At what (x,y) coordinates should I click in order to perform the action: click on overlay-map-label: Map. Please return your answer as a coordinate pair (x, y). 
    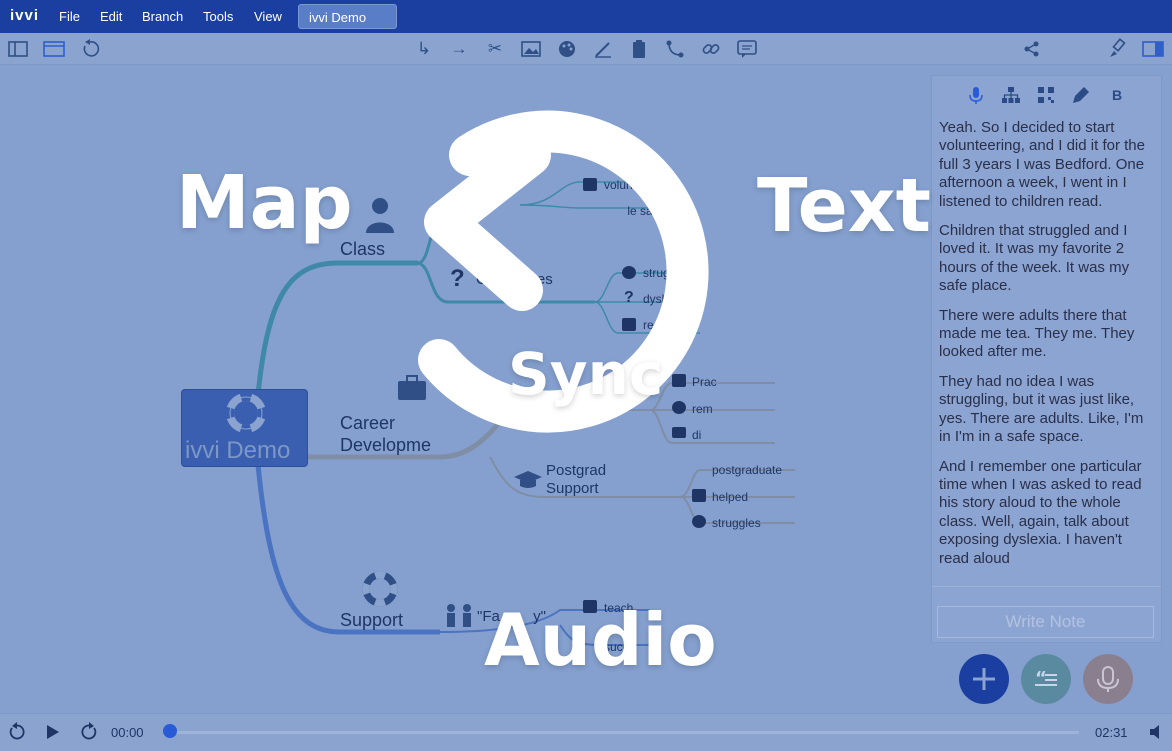
    Looking at the image, I should click on (264, 203).